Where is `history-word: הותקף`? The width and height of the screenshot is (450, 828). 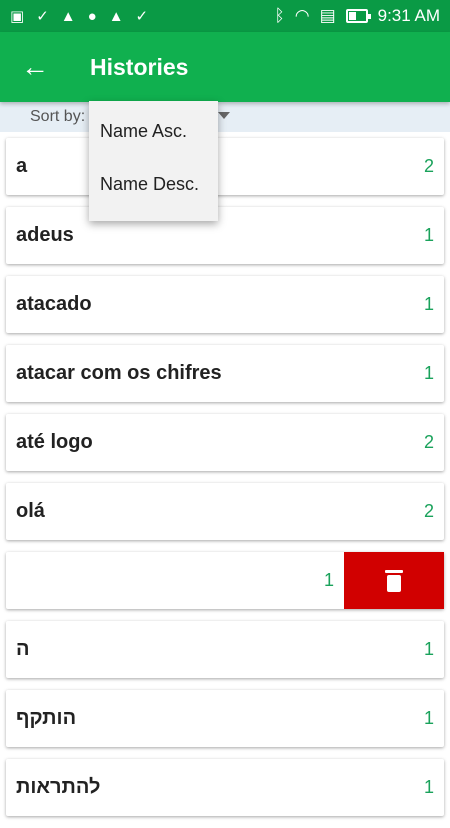 history-word: הותקף is located at coordinates (46, 718).